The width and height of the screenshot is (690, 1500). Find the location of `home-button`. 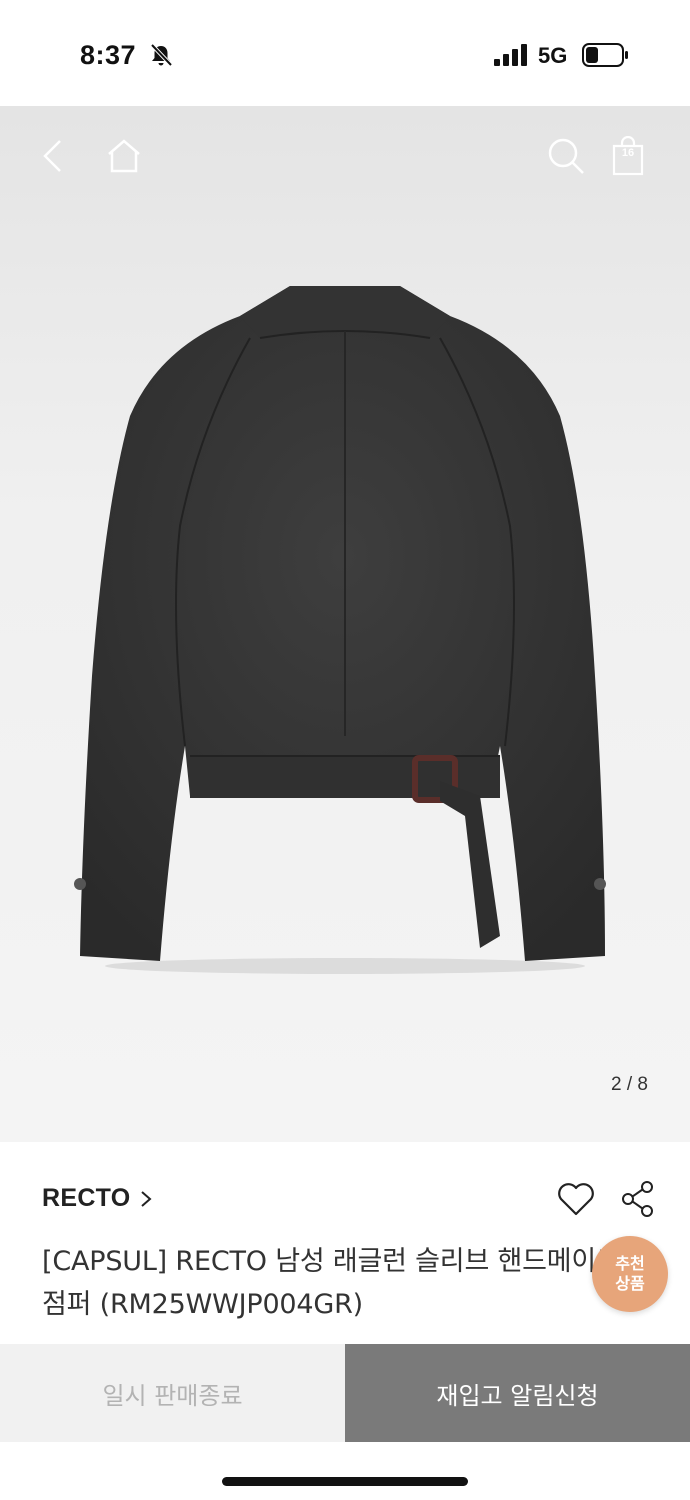

home-button is located at coordinates (124, 156).